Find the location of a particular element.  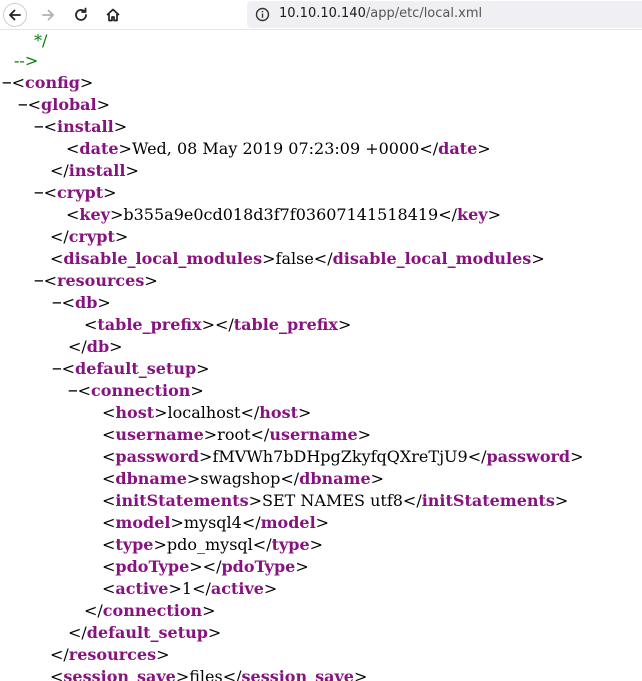

xml-node-resources-open: −<resources> is located at coordinates (96, 280).